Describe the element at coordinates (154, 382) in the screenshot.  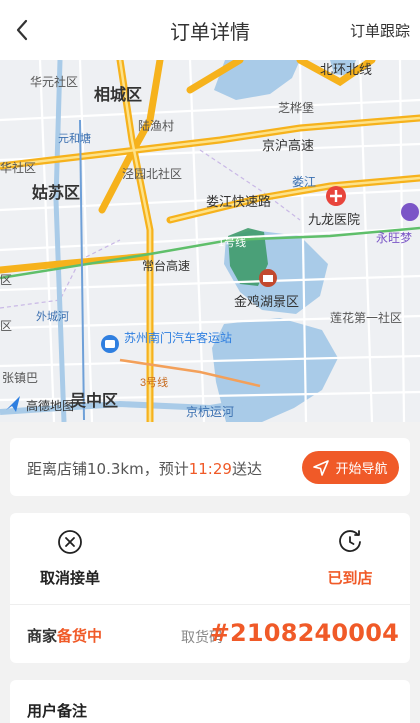
I see `map-label: 3号线` at that location.